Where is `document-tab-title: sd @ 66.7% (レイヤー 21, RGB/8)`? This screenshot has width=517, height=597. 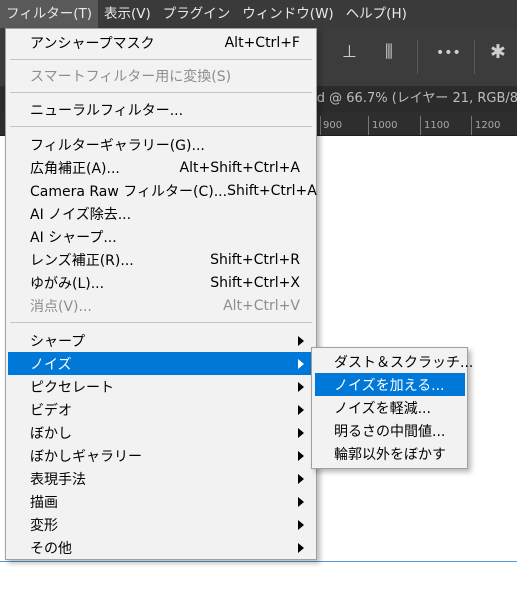
document-tab-title: sd @ 66.7% (レイヤー 21, RGB/8) is located at coordinates (413, 98).